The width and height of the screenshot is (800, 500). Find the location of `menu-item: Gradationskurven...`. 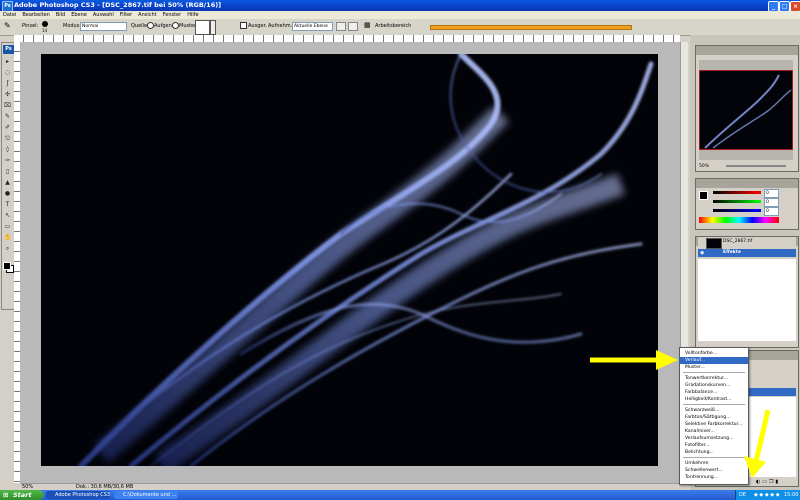

menu-item: Gradationskurven... is located at coordinates (714, 385).